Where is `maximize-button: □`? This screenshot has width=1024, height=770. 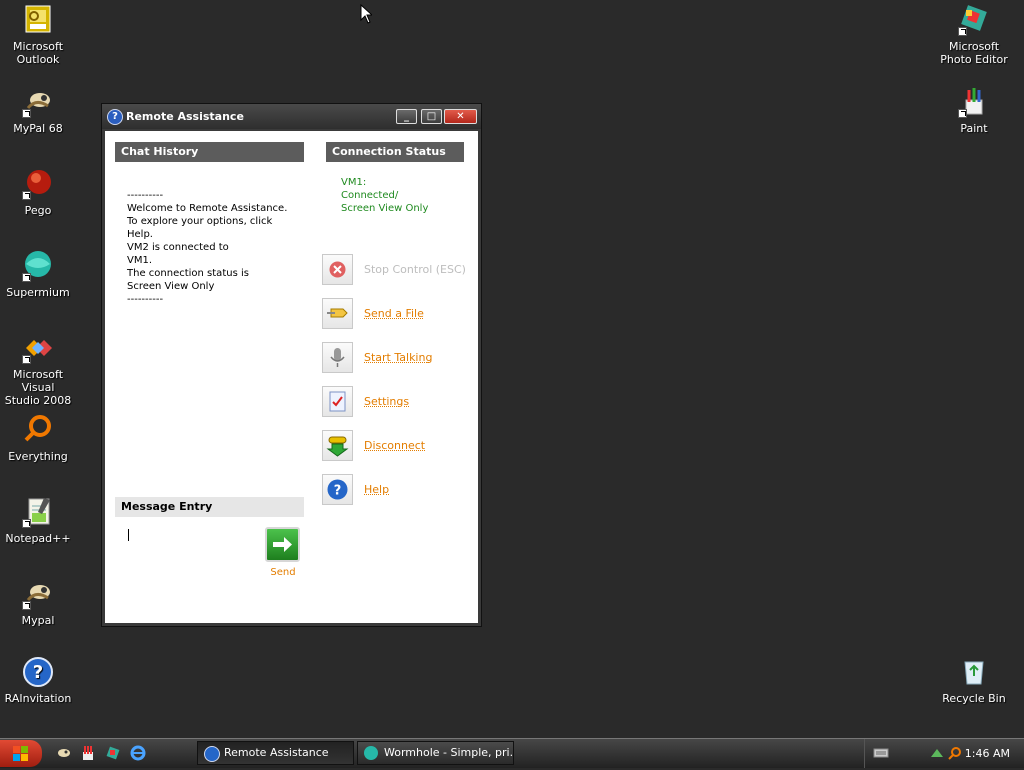
maximize-button: □ is located at coordinates (431, 116).